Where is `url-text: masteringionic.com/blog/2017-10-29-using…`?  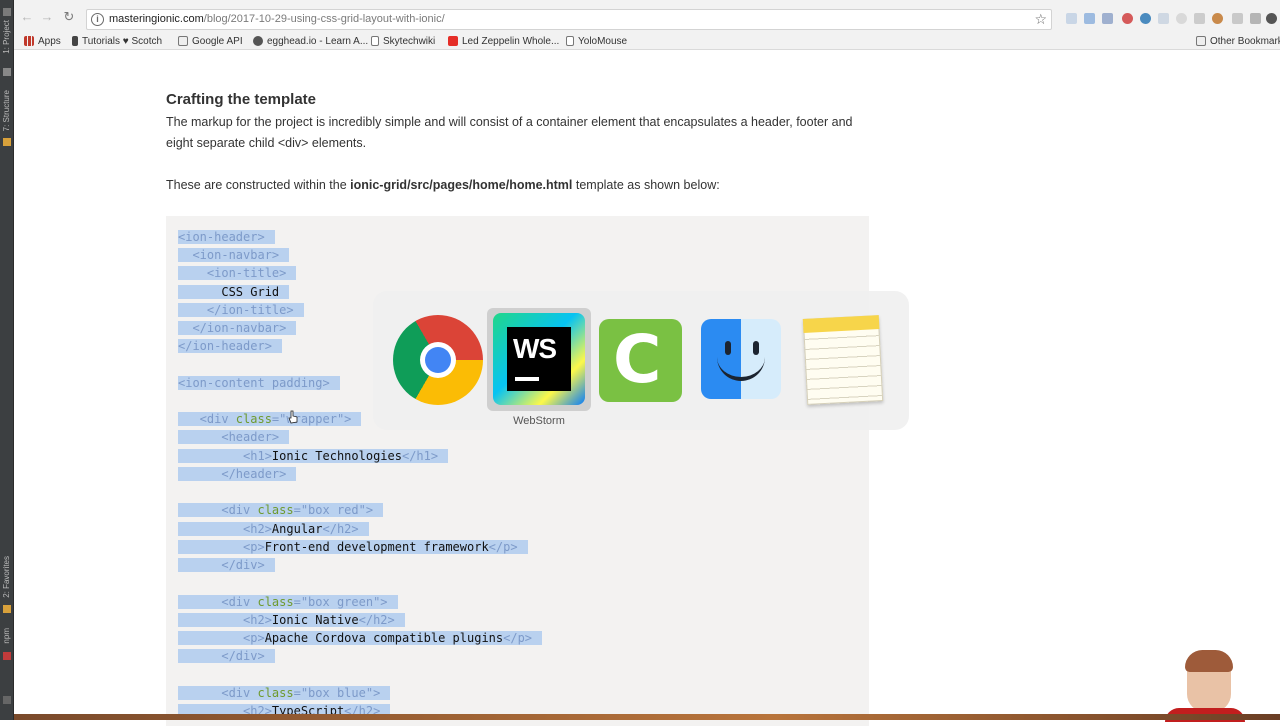 url-text: masteringionic.com/blog/2017-10-29-using… is located at coordinates (277, 19).